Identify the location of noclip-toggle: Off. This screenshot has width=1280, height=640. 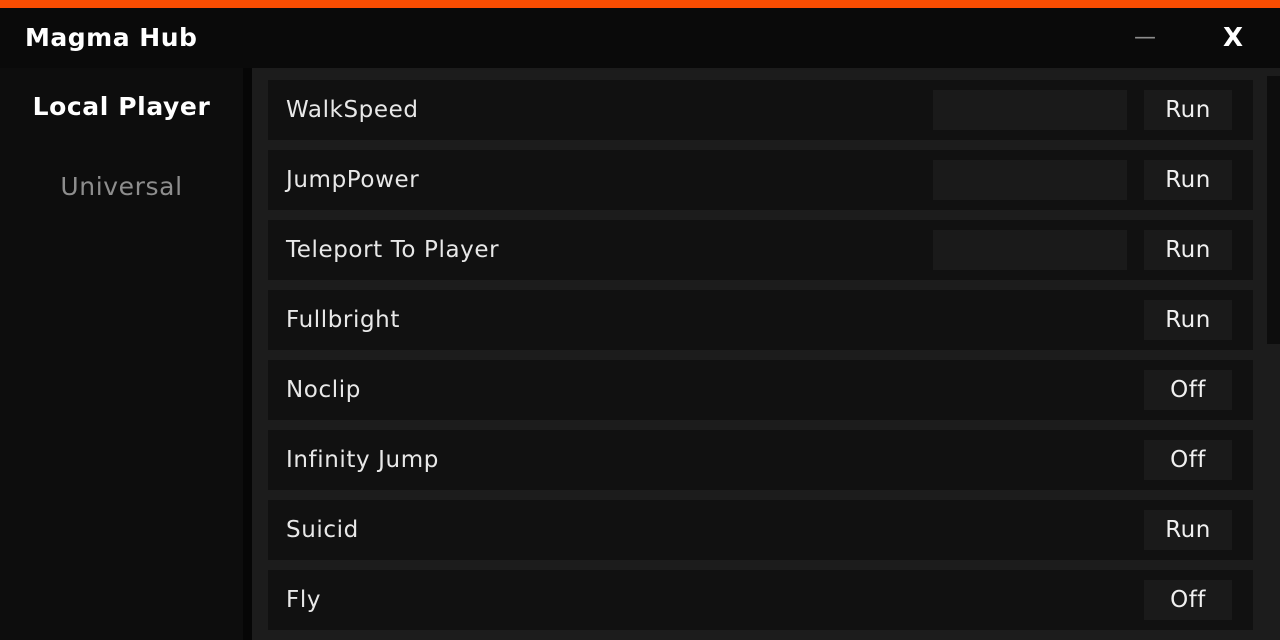
(1188, 390).